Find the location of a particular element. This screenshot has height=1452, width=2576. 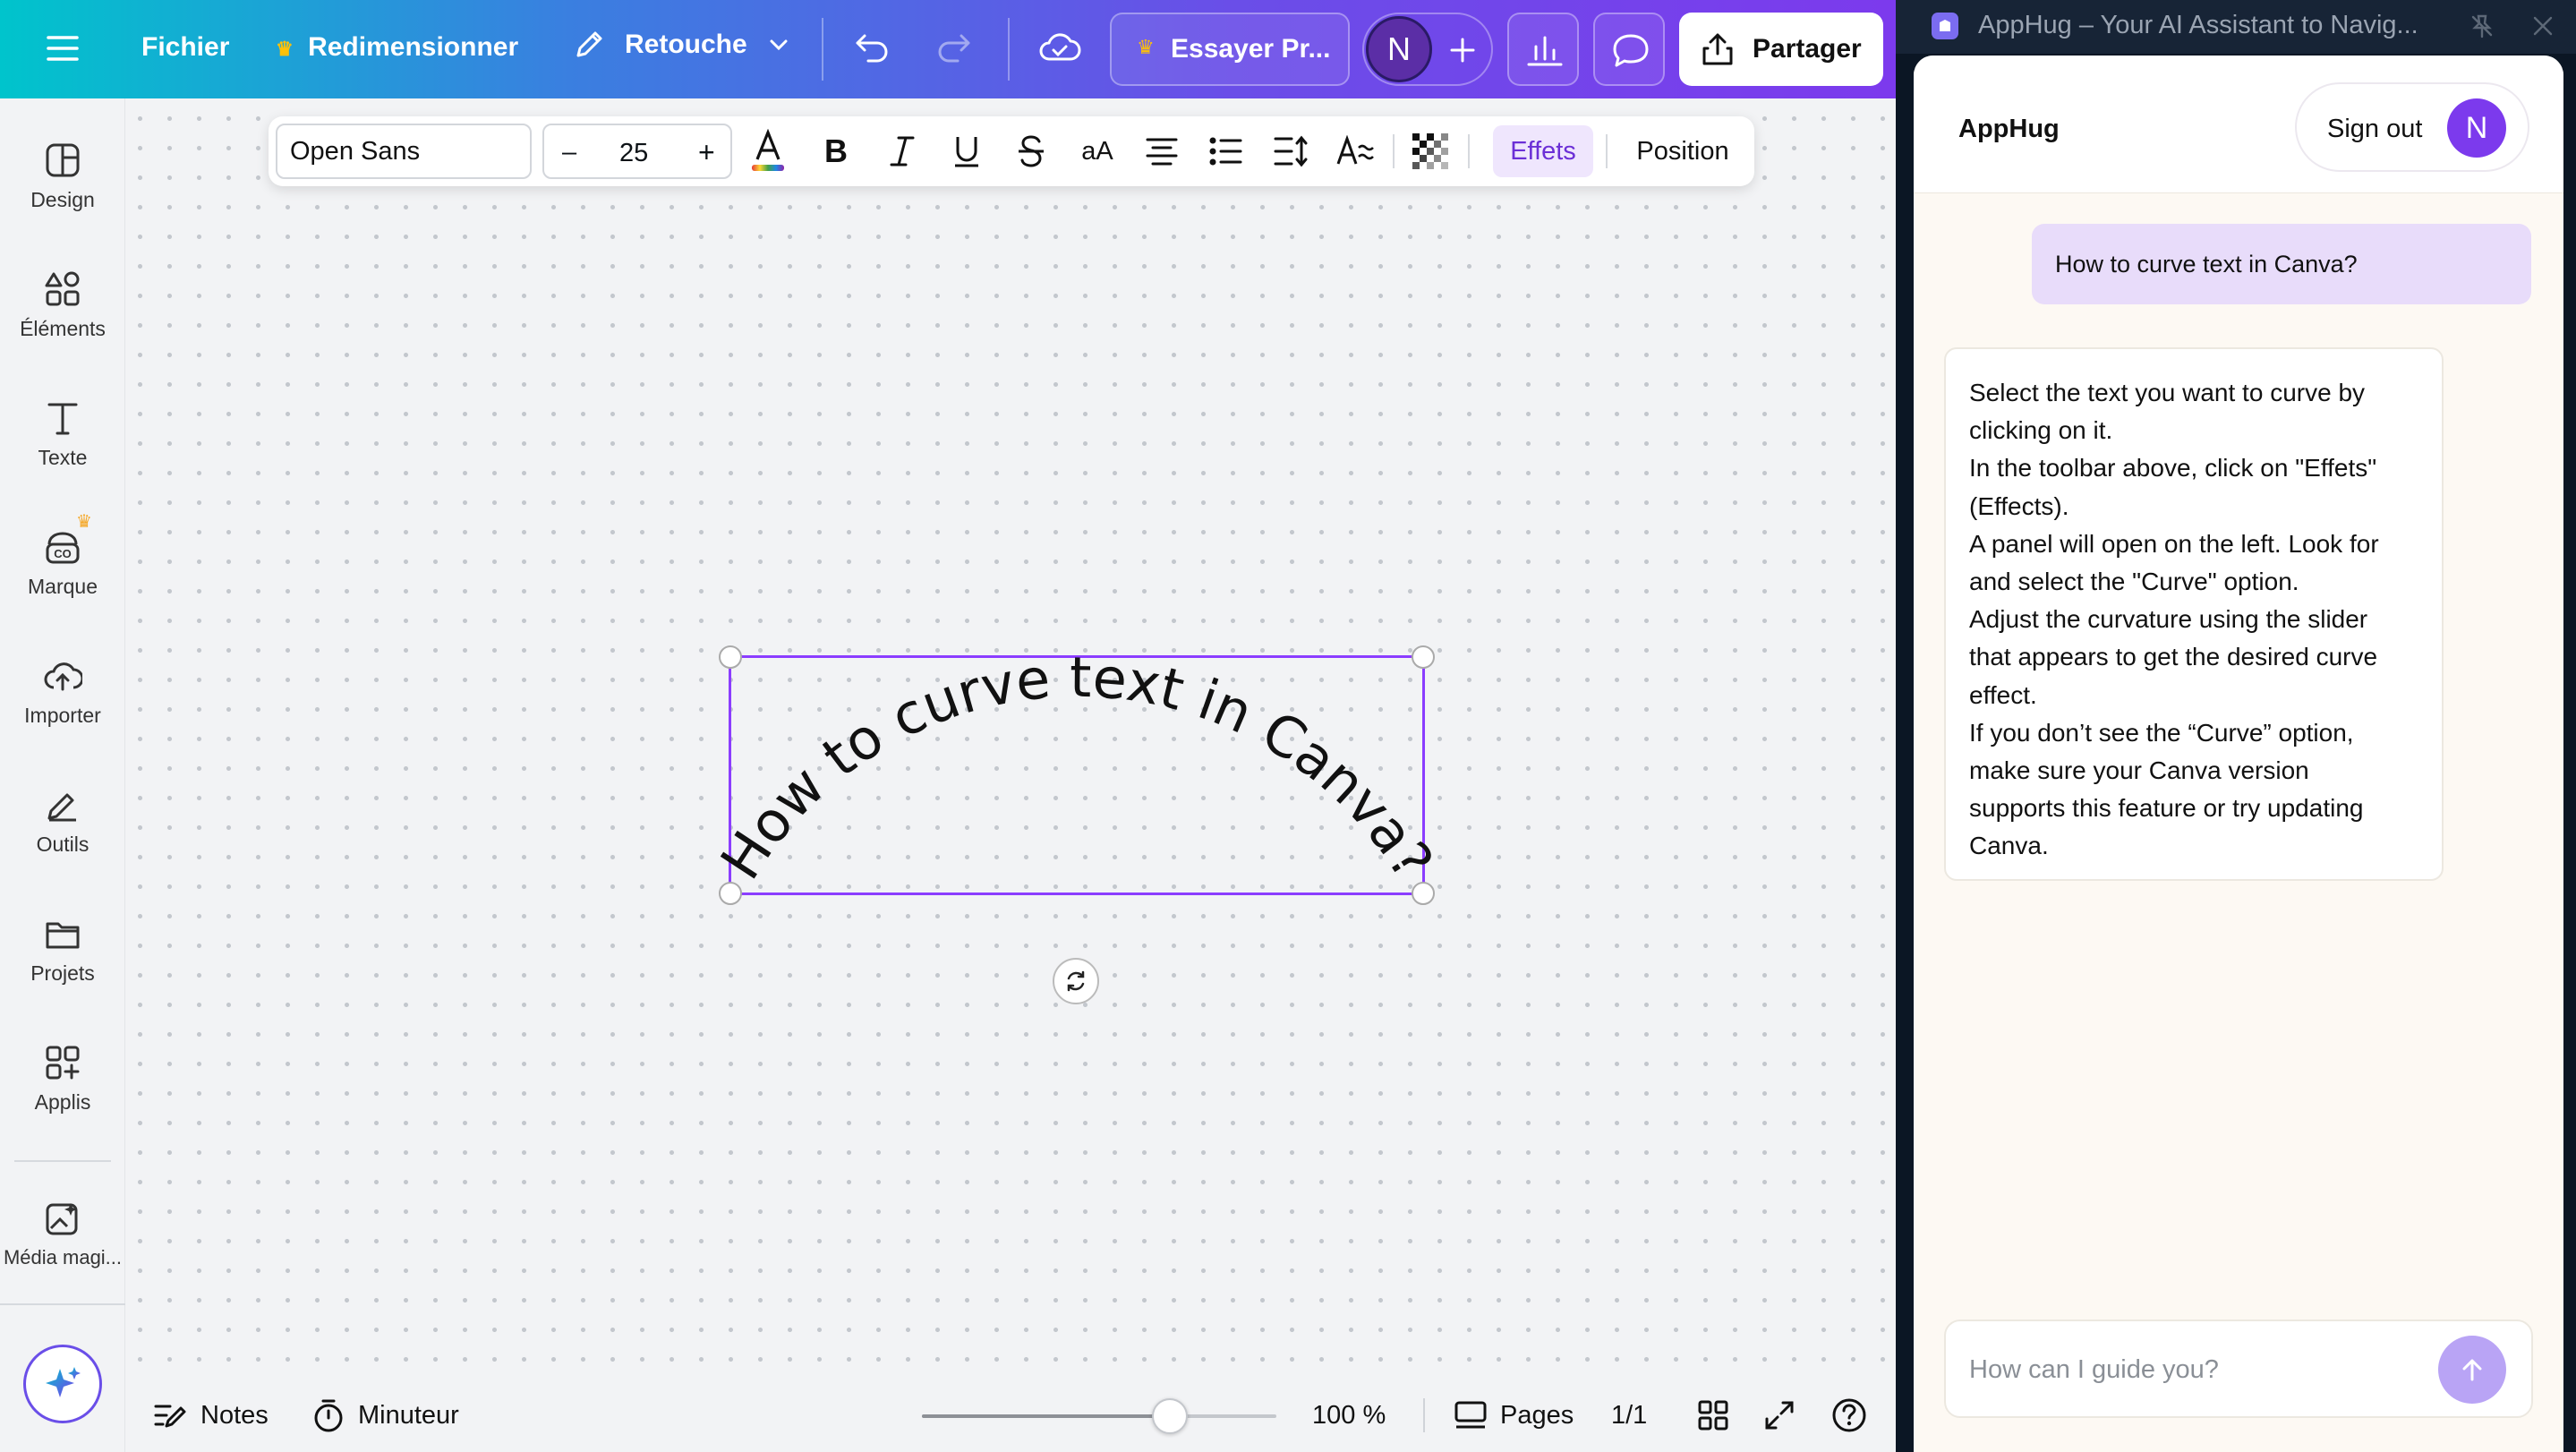

text-color-button is located at coordinates (768, 151).